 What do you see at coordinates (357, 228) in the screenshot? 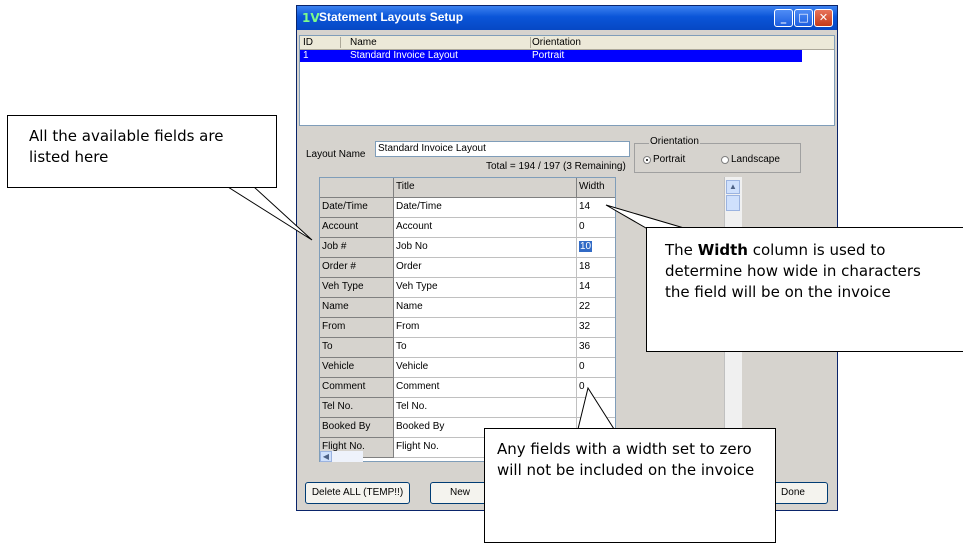
I see `row-header: Account` at bounding box center [357, 228].